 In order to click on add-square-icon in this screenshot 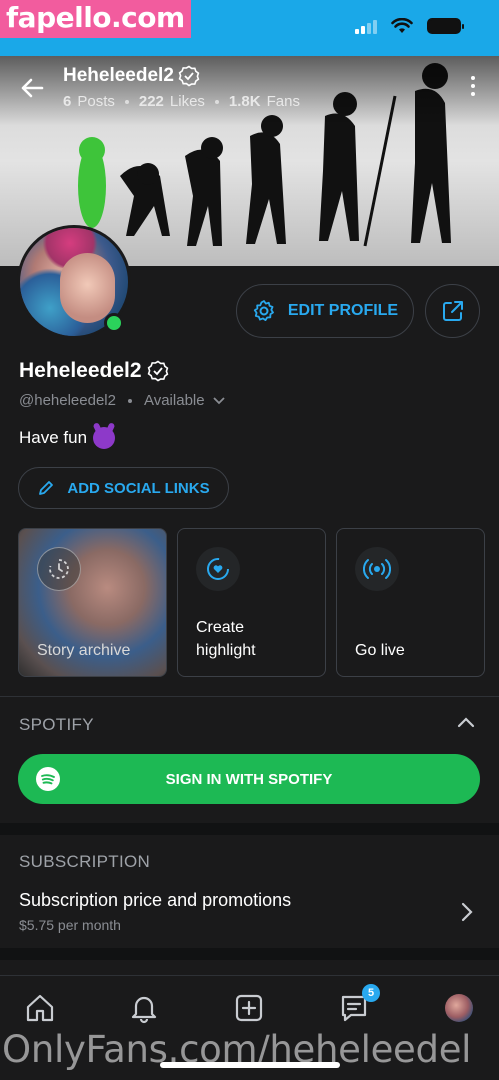, I will do `click(249, 1008)`.